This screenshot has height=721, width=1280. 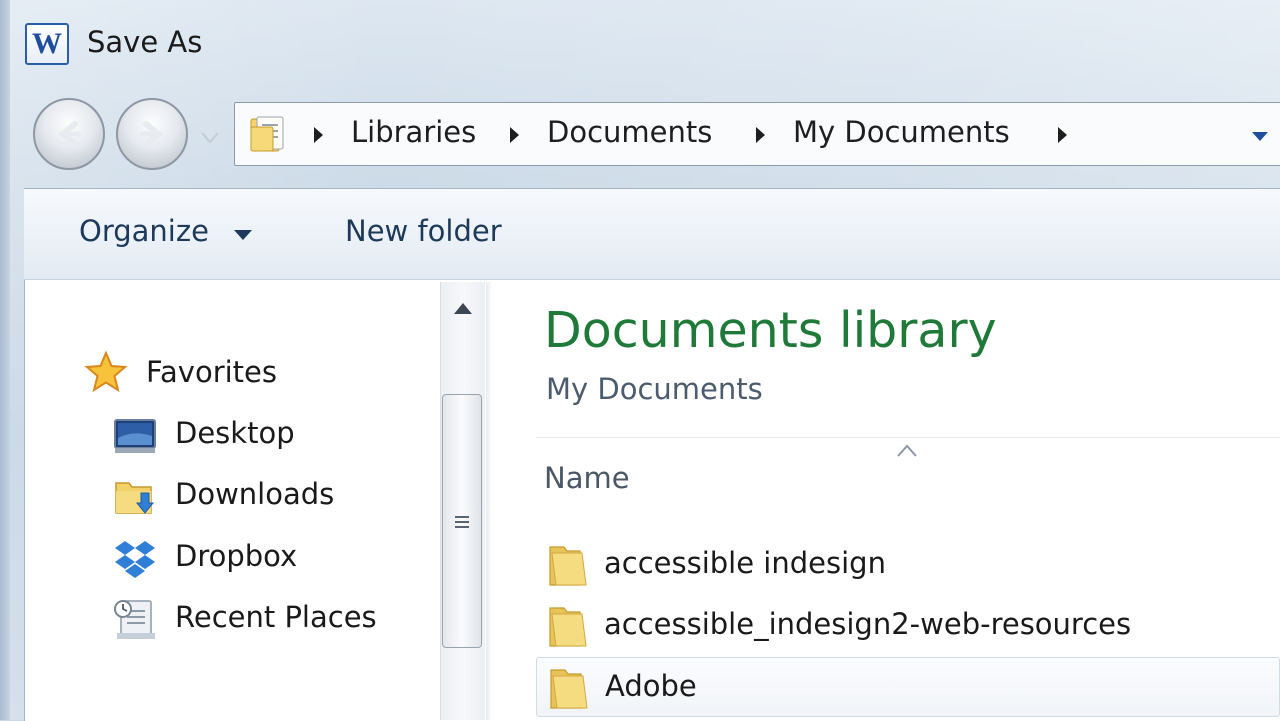 What do you see at coordinates (423, 231) in the screenshot?
I see `new-folder-button: New folder` at bounding box center [423, 231].